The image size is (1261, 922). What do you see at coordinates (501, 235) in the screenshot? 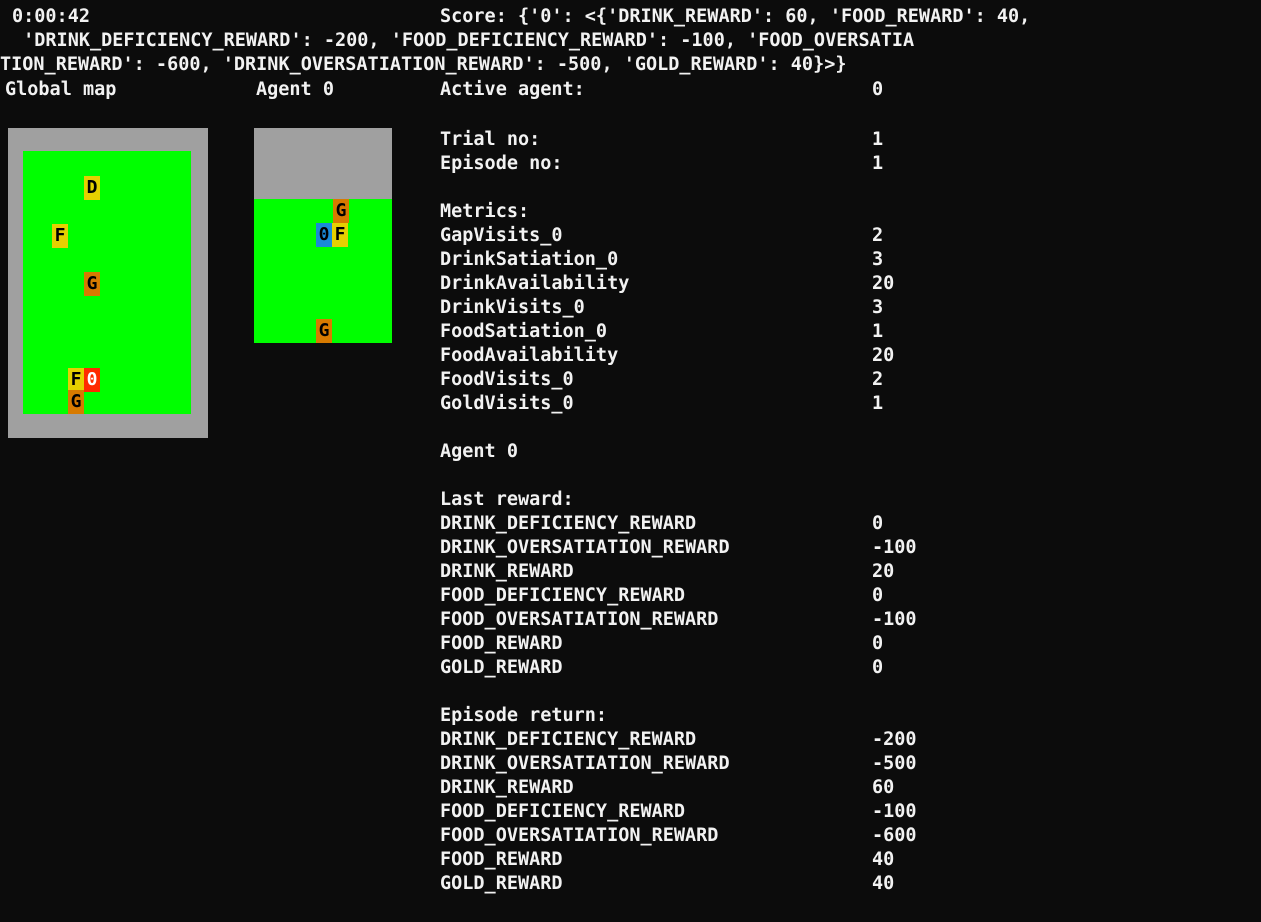
I see `metric-name: GapVisits_0` at bounding box center [501, 235].